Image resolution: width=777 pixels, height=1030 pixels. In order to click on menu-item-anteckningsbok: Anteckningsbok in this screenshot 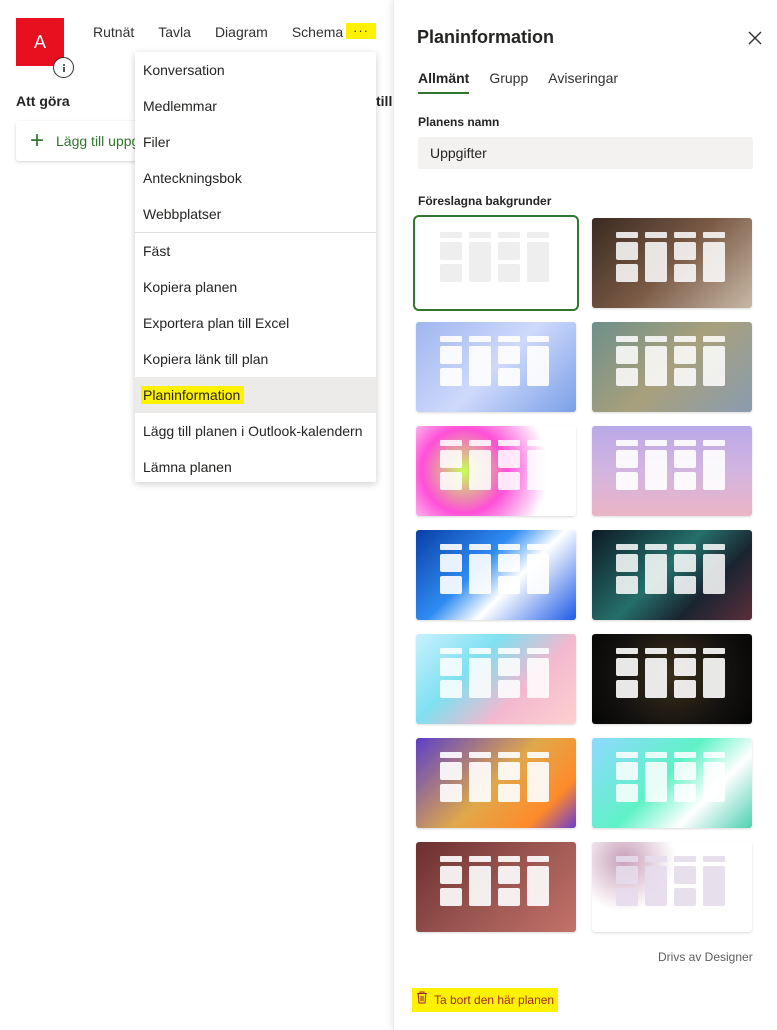, I will do `click(255, 178)`.